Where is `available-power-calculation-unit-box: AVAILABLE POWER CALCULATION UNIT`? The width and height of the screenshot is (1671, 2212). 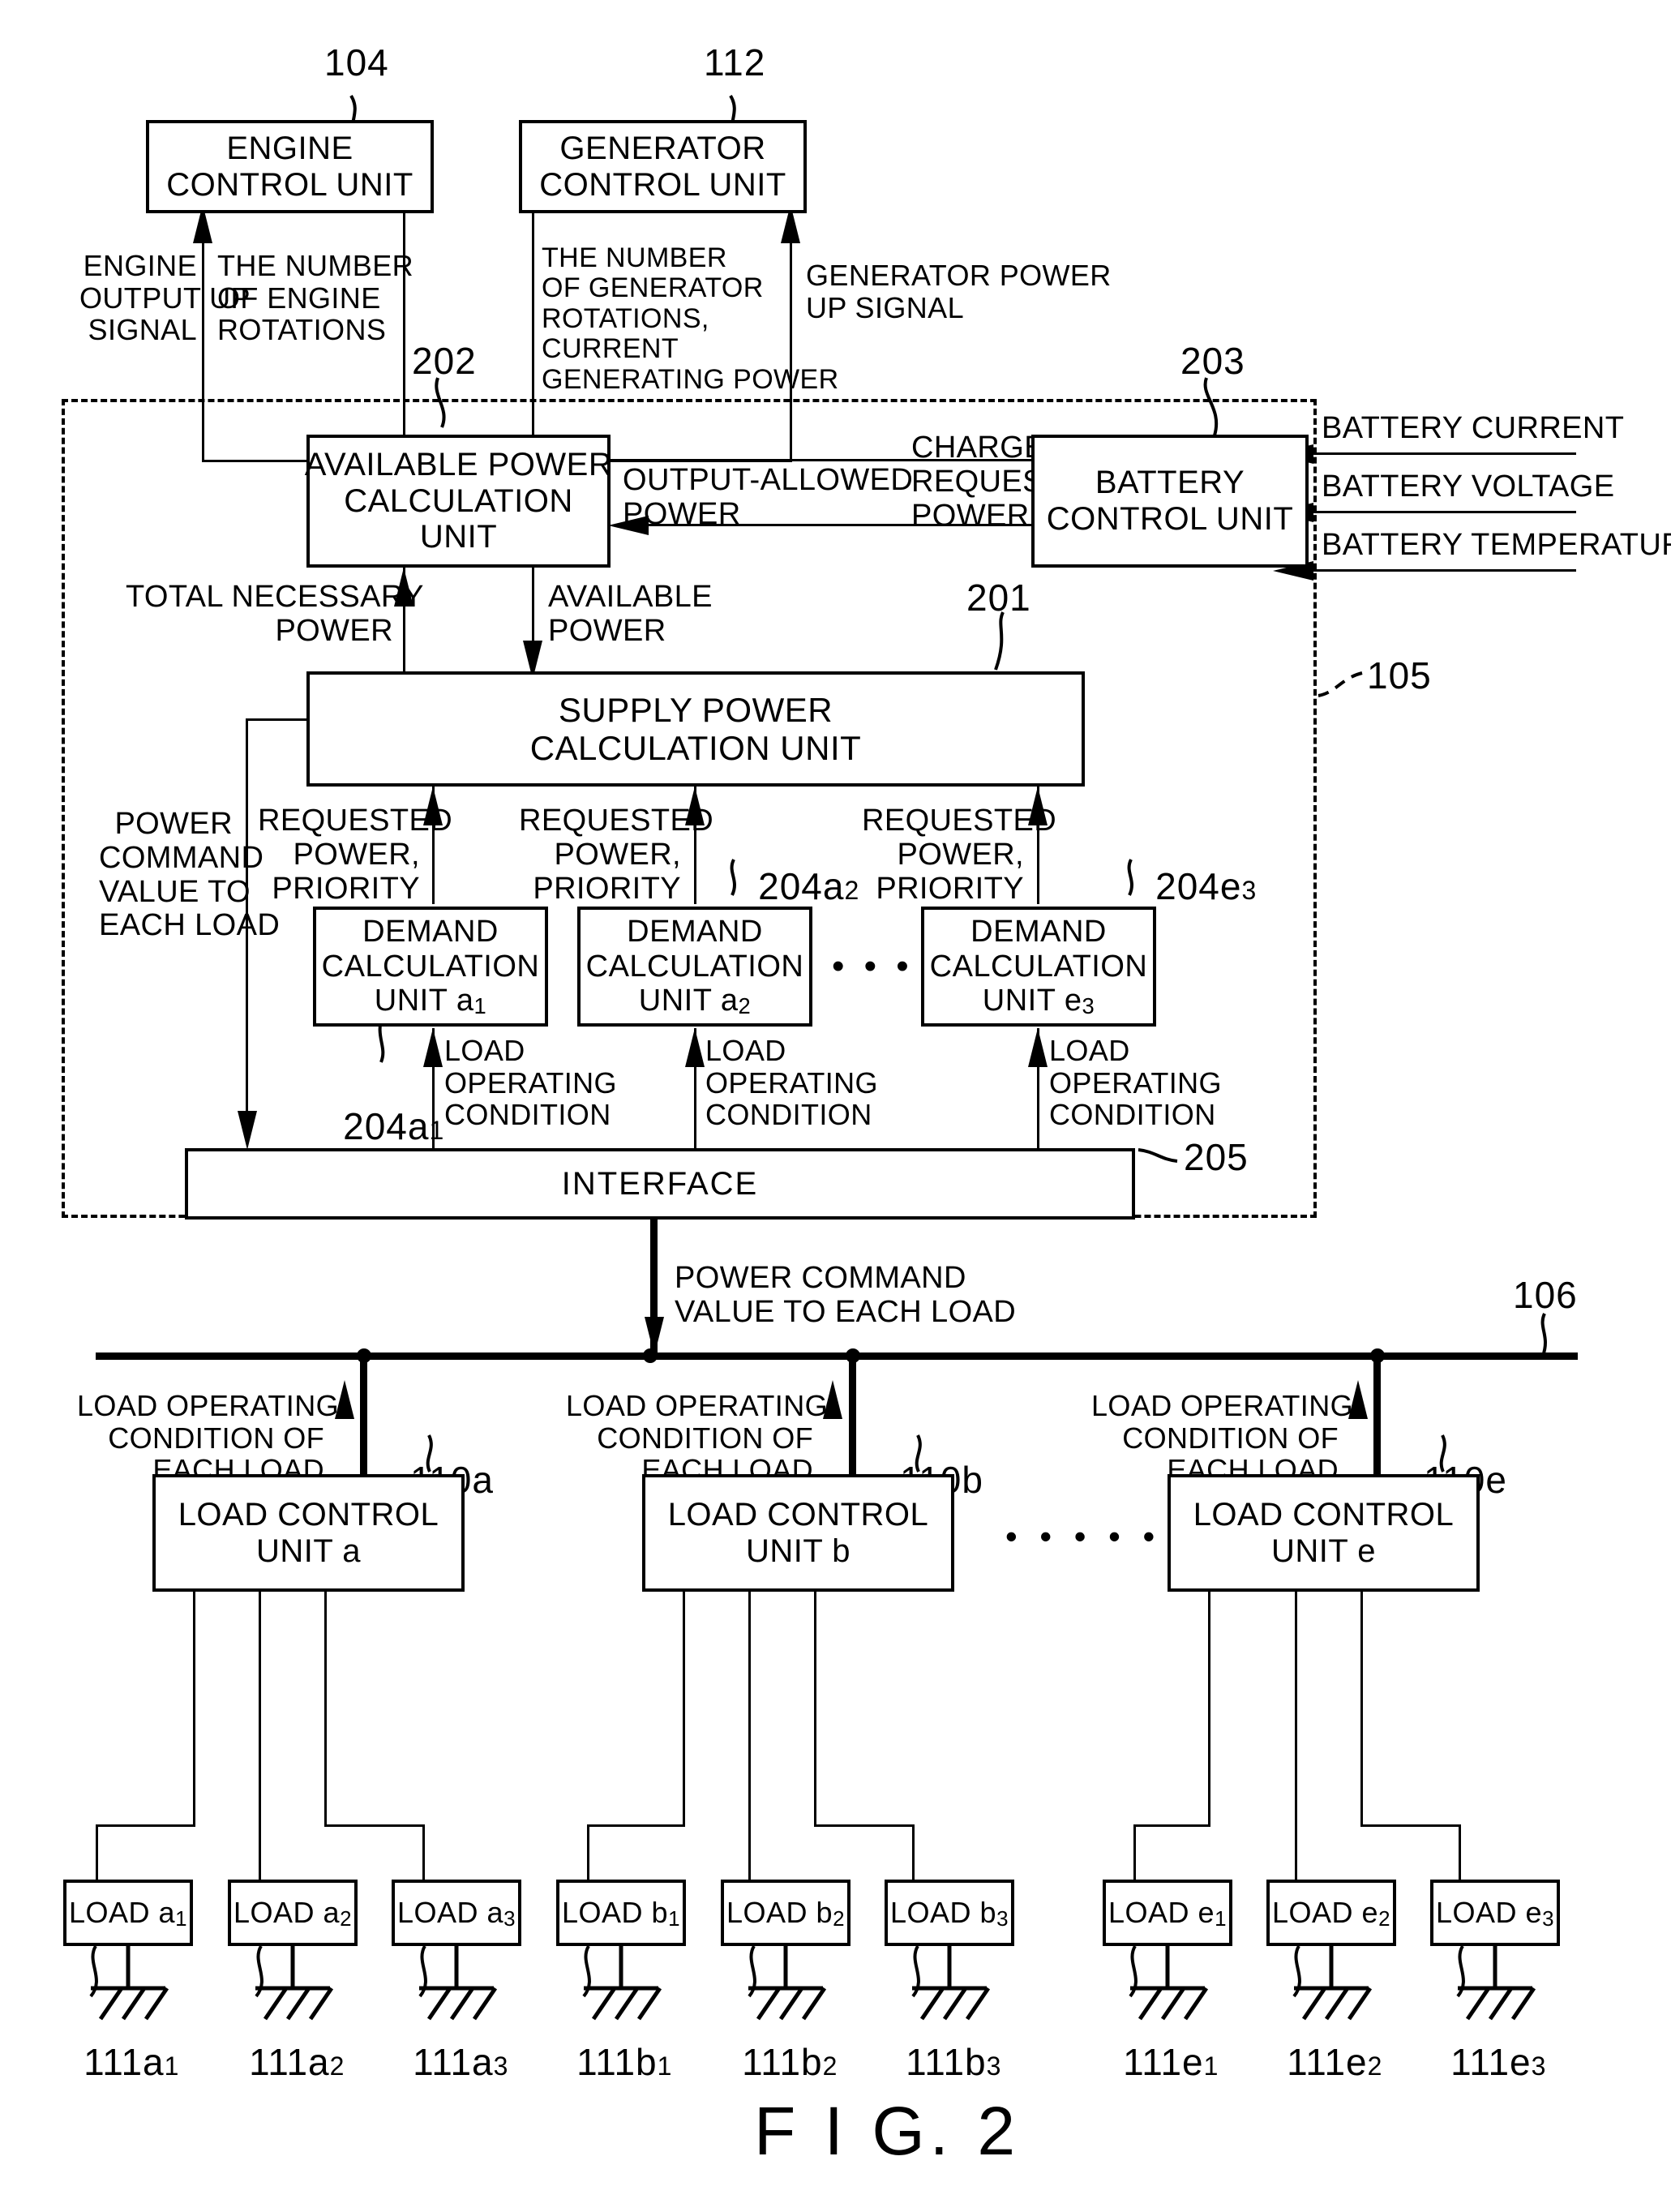
available-power-calculation-unit-box: AVAILABLE POWER CALCULATION UNIT is located at coordinates (458, 501).